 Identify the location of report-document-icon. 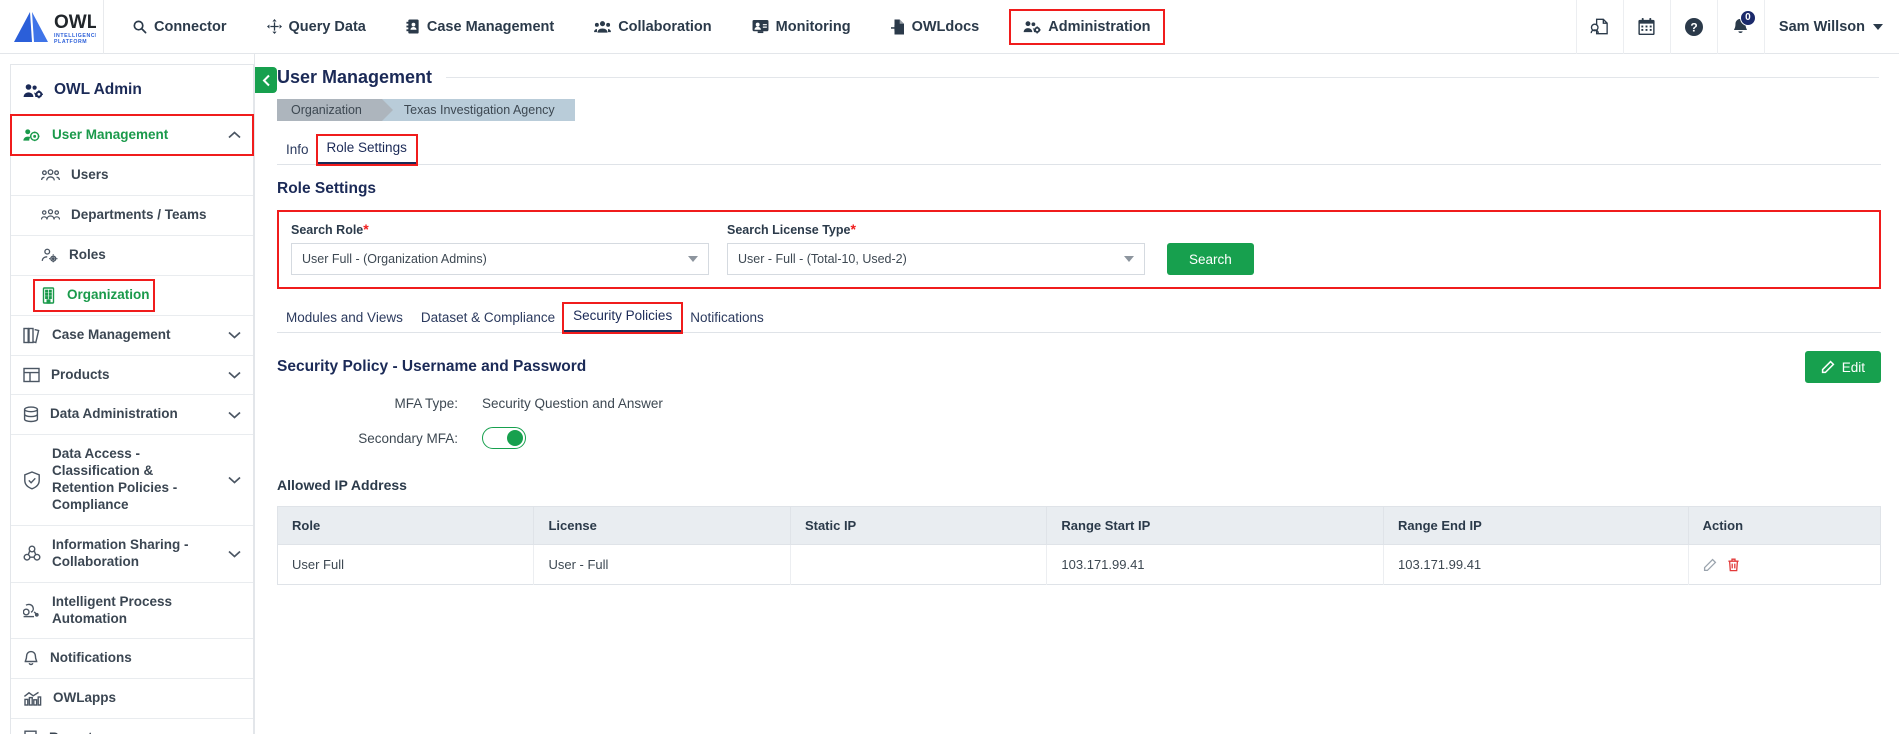
(1599, 27).